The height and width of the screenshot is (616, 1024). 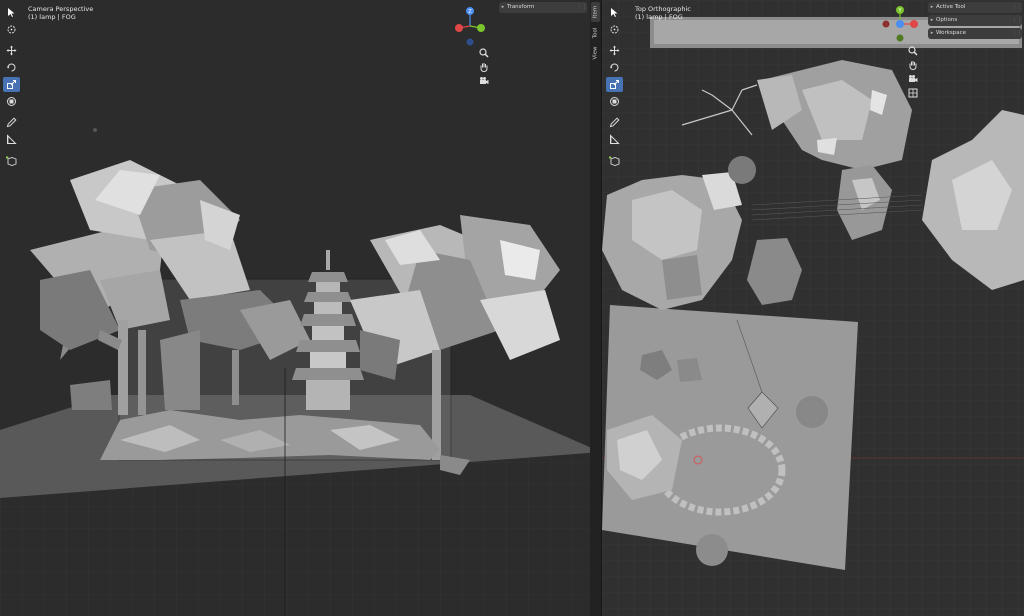 I want to click on tab-tool: Tool, so click(x=595, y=33).